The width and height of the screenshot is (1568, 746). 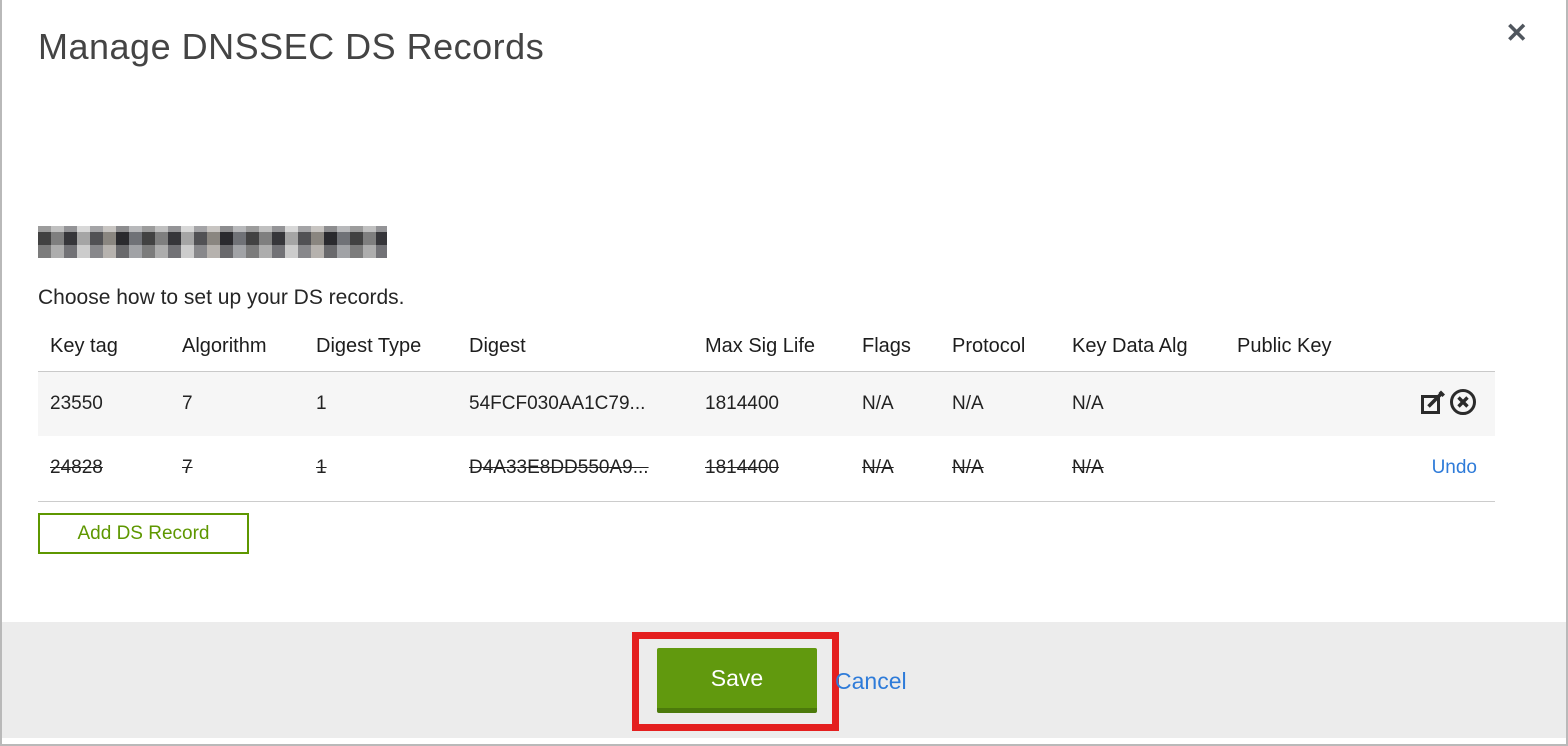 I want to click on col-header-protocol: Protocol, so click(x=1000, y=351).